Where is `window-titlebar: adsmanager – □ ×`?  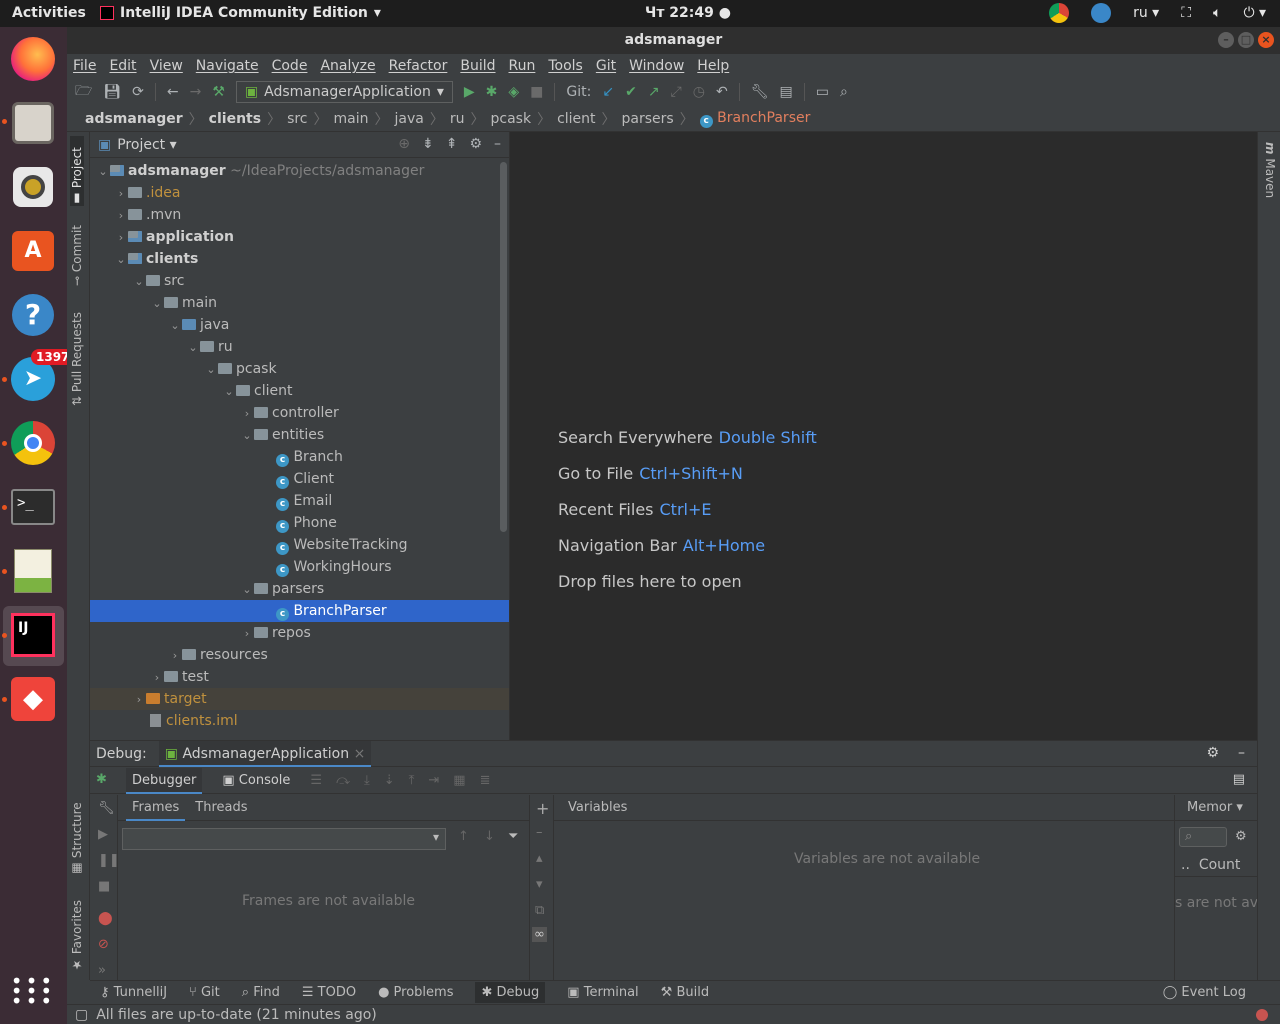
window-titlebar: adsmanager – □ × is located at coordinates (673, 40).